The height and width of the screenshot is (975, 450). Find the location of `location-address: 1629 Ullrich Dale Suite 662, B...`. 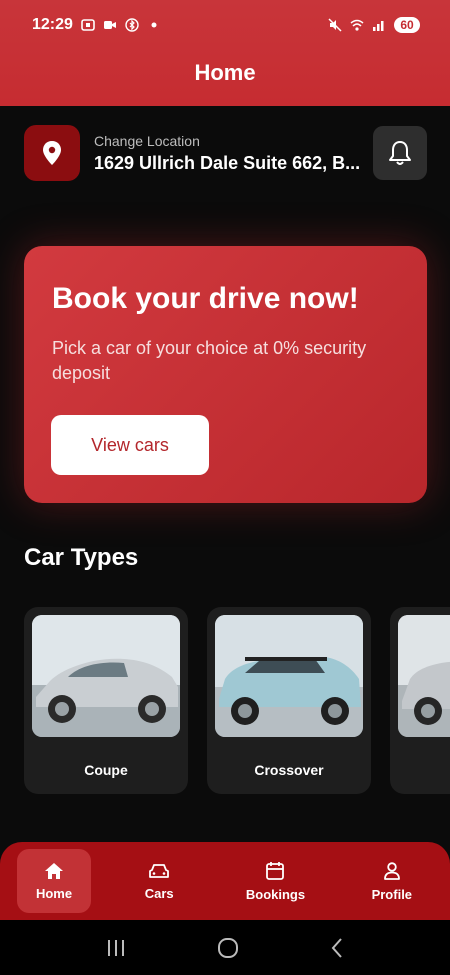

location-address: 1629 Ullrich Dale Suite 662, B... is located at coordinates (227, 162).